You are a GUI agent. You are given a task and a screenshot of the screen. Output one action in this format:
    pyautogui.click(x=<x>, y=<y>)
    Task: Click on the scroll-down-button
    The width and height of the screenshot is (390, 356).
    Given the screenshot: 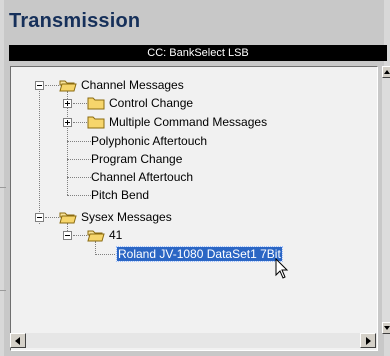 What is the action you would take?
    pyautogui.click(x=386, y=328)
    